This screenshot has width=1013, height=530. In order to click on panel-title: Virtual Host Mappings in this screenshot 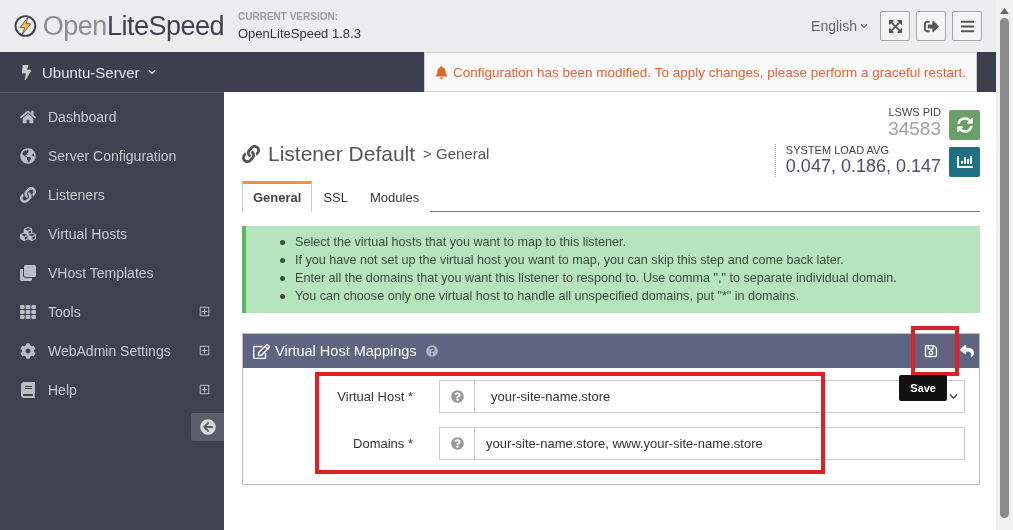, I will do `click(346, 351)`.